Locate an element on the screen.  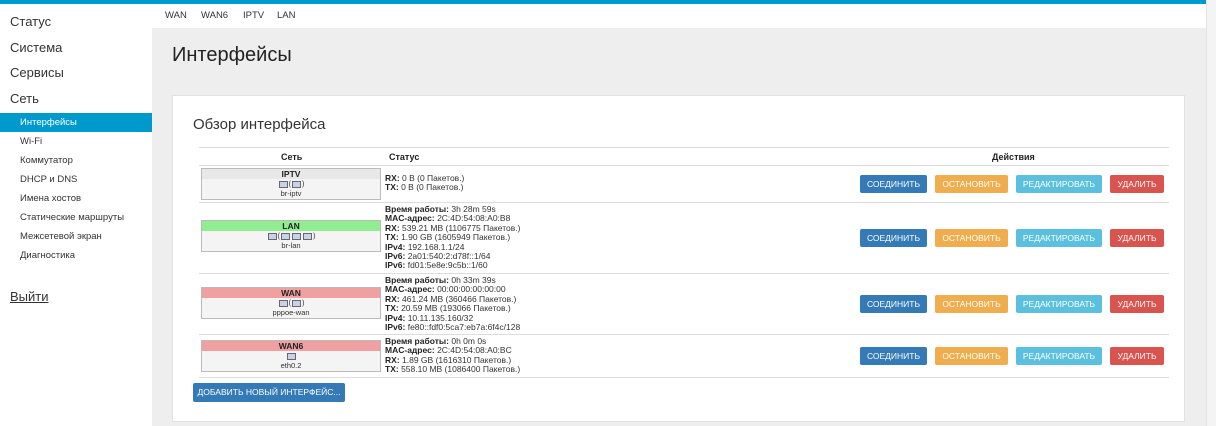
status-value: 558.10 MB (1086400 Пакетов.) is located at coordinates (461, 369).